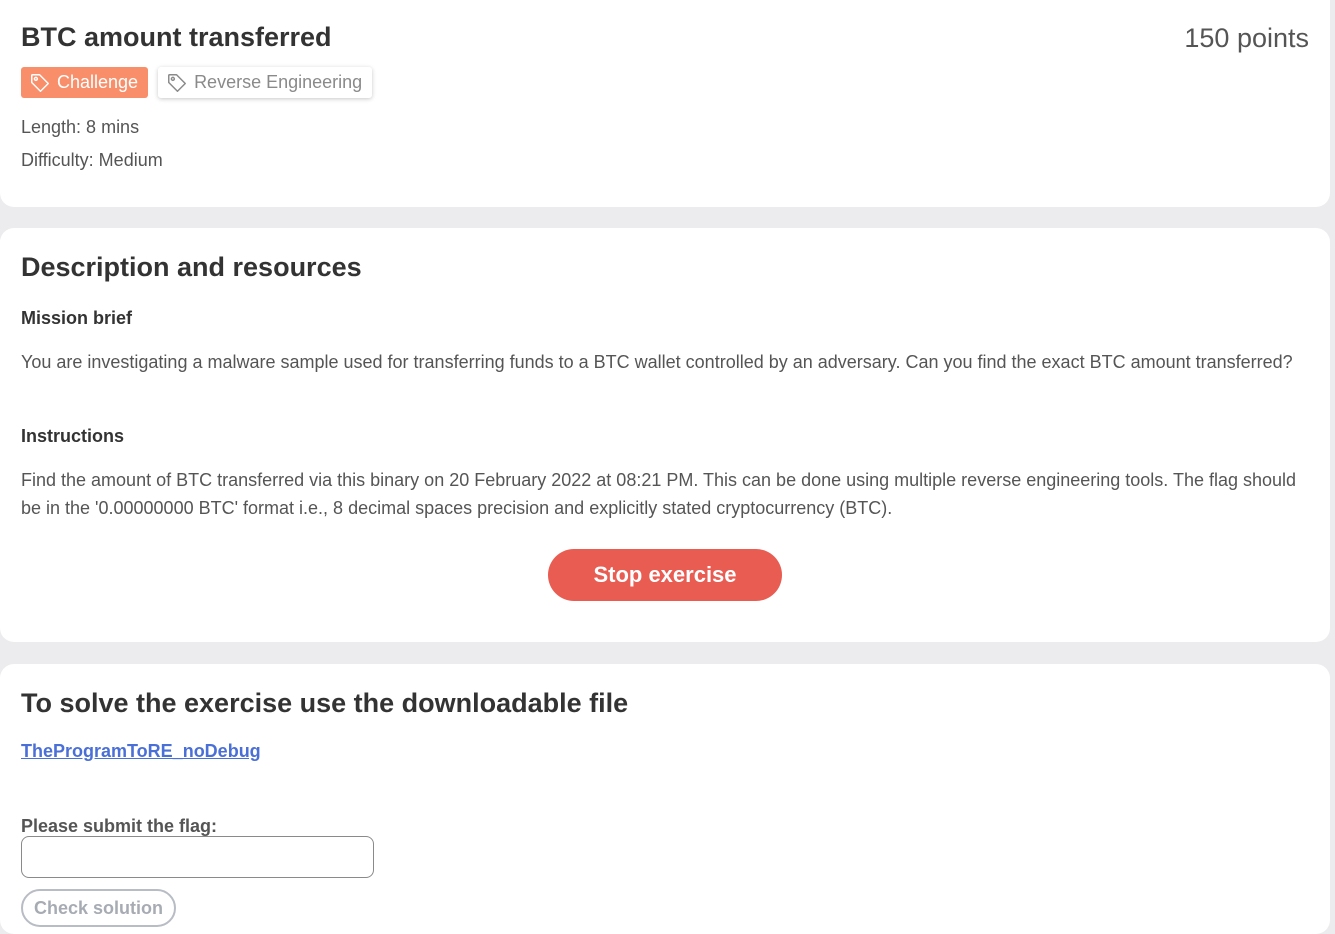 Image resolution: width=1335 pixels, height=934 pixels. I want to click on challenge-title: BTC amount transferred, so click(176, 37).